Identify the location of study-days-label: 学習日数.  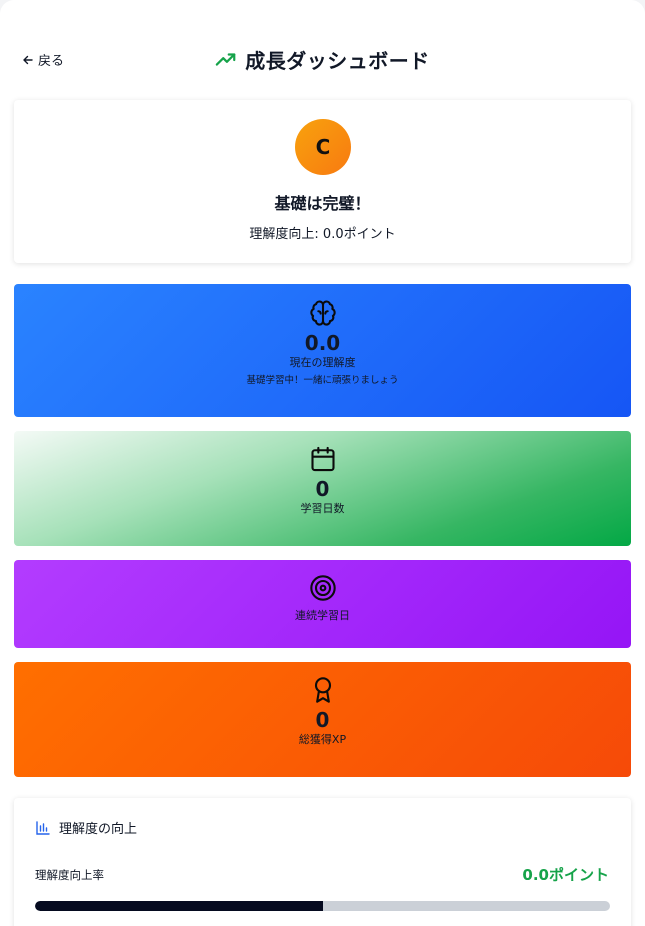
(322, 508).